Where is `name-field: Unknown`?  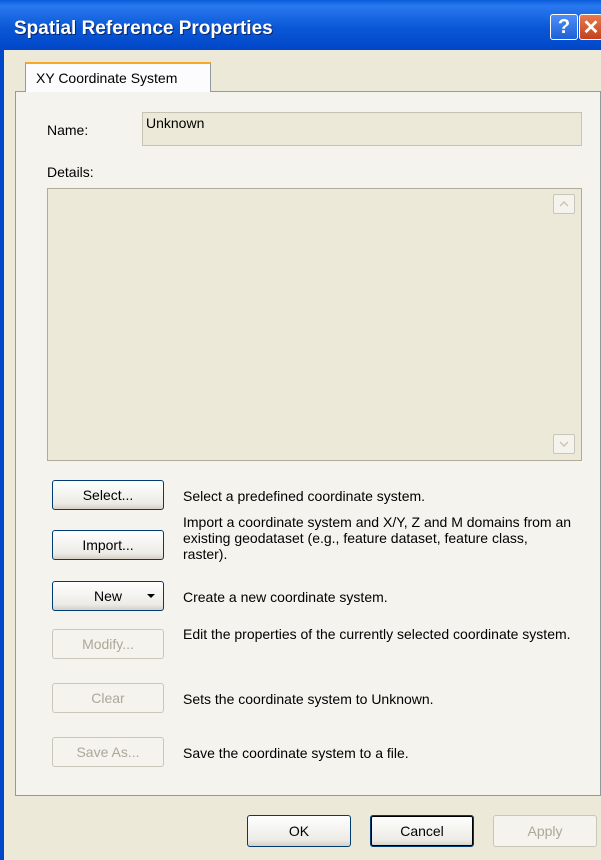 name-field: Unknown is located at coordinates (362, 129).